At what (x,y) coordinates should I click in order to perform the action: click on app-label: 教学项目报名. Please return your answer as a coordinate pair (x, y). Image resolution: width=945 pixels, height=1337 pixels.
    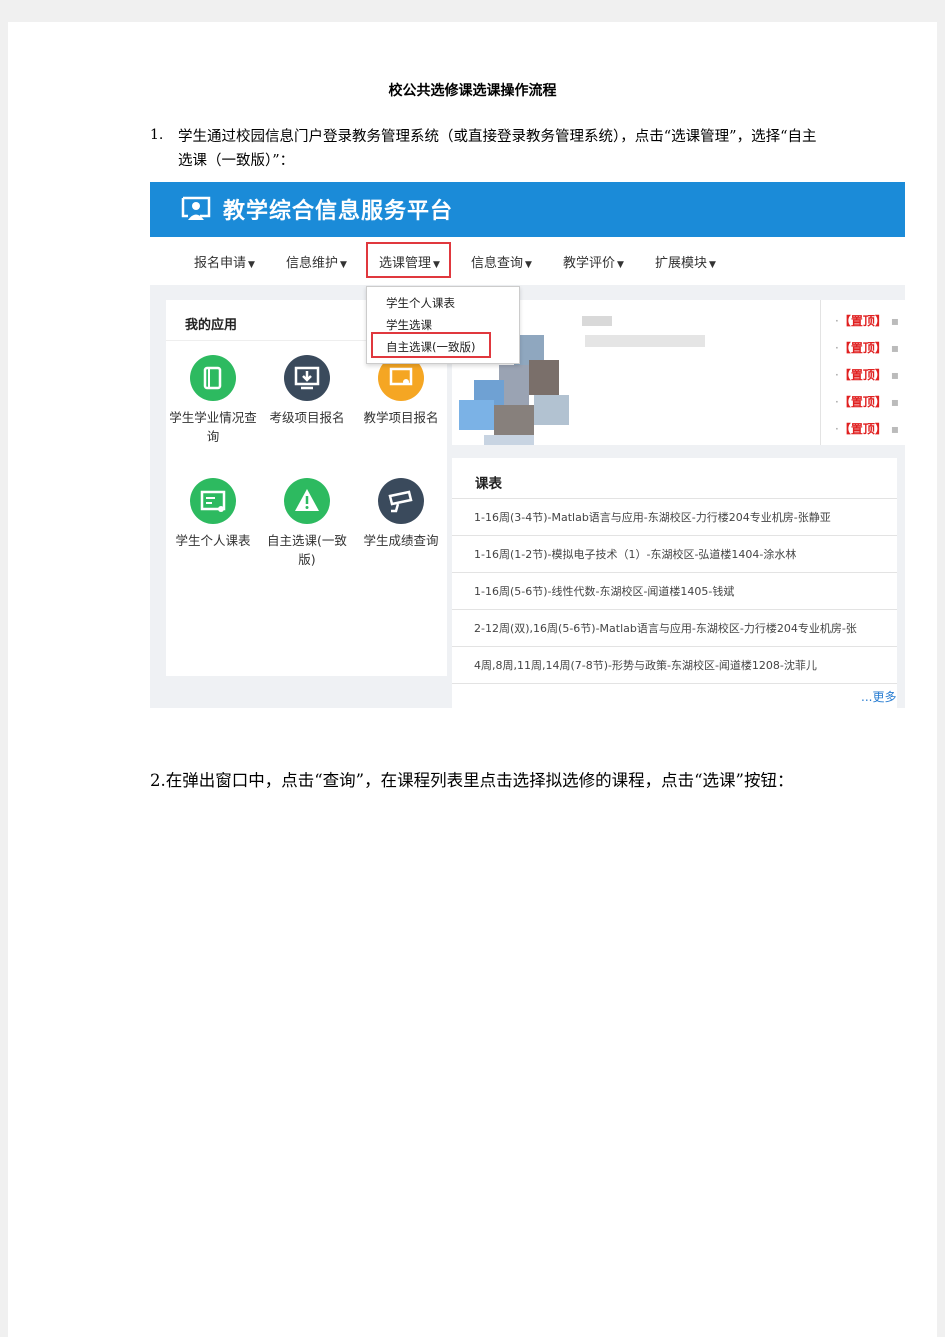
    Looking at the image, I should click on (401, 417).